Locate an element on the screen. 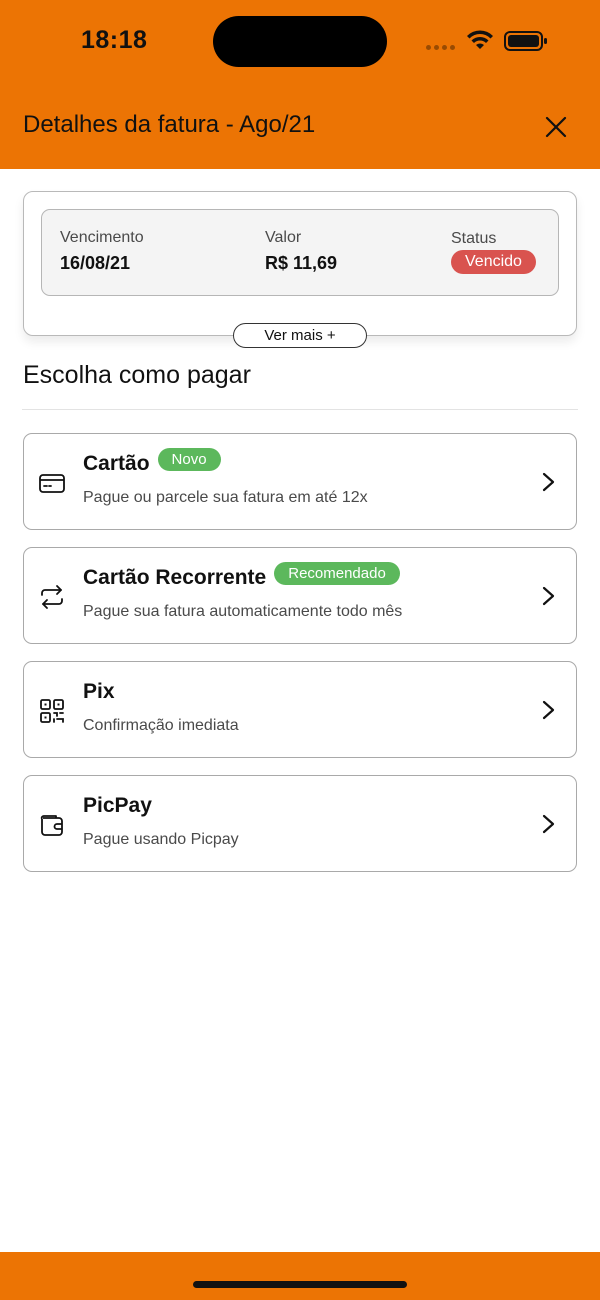  status-time: 18:18 is located at coordinates (114, 40).